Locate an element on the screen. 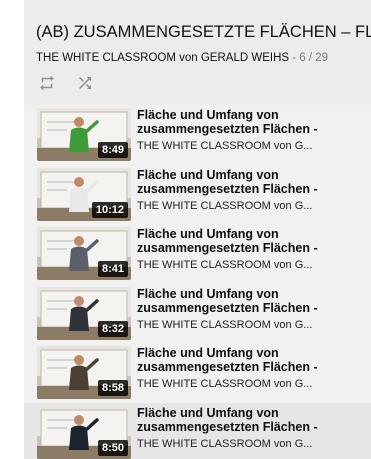  playlist-channel: THE WHITE CLASSROOM von GERALD WEIHS is located at coordinates (162, 58).